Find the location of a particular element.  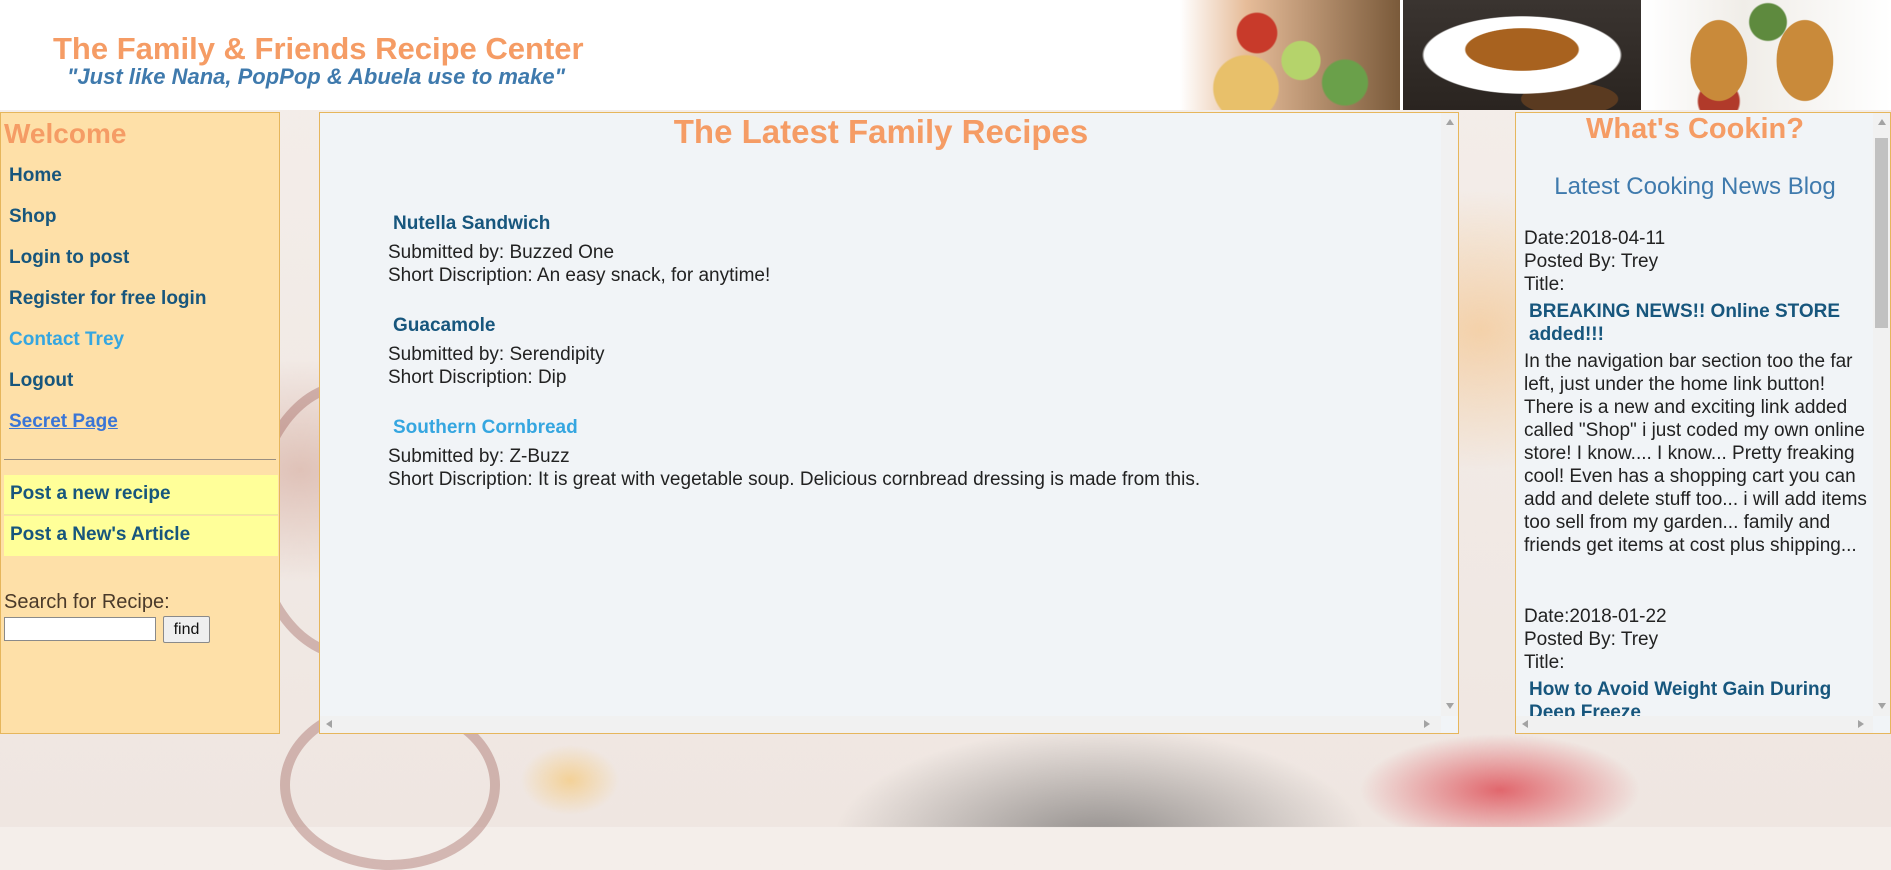

site-title: The Family & Friends Recipe Center is located at coordinates (318, 48).